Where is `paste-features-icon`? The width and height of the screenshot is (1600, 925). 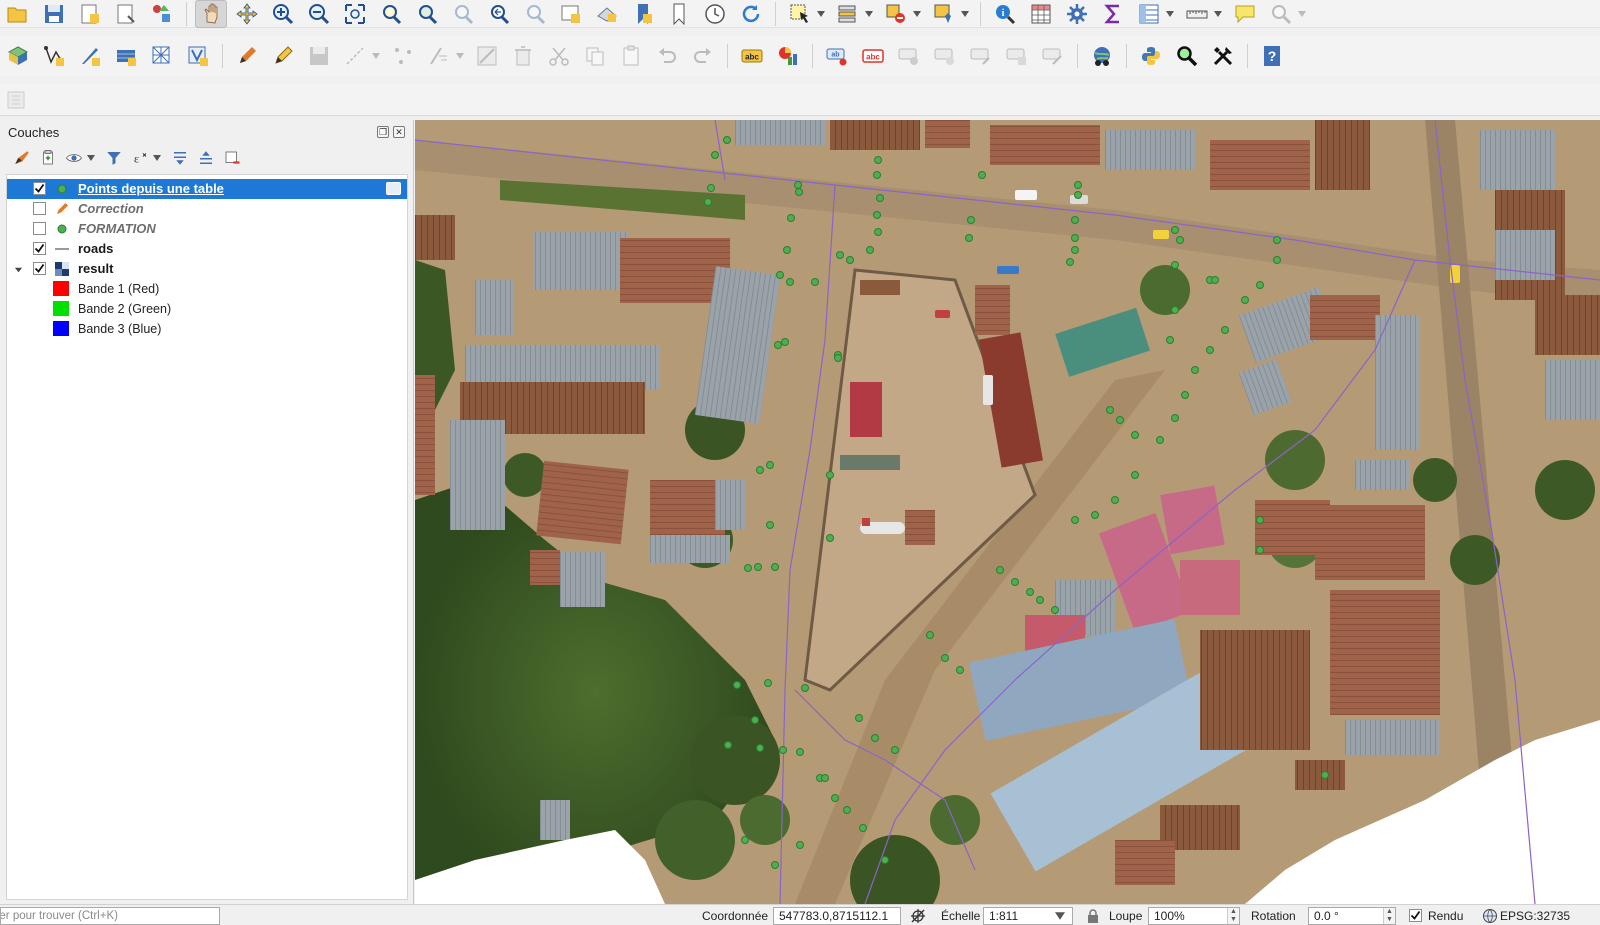 paste-features-icon is located at coordinates (631, 56).